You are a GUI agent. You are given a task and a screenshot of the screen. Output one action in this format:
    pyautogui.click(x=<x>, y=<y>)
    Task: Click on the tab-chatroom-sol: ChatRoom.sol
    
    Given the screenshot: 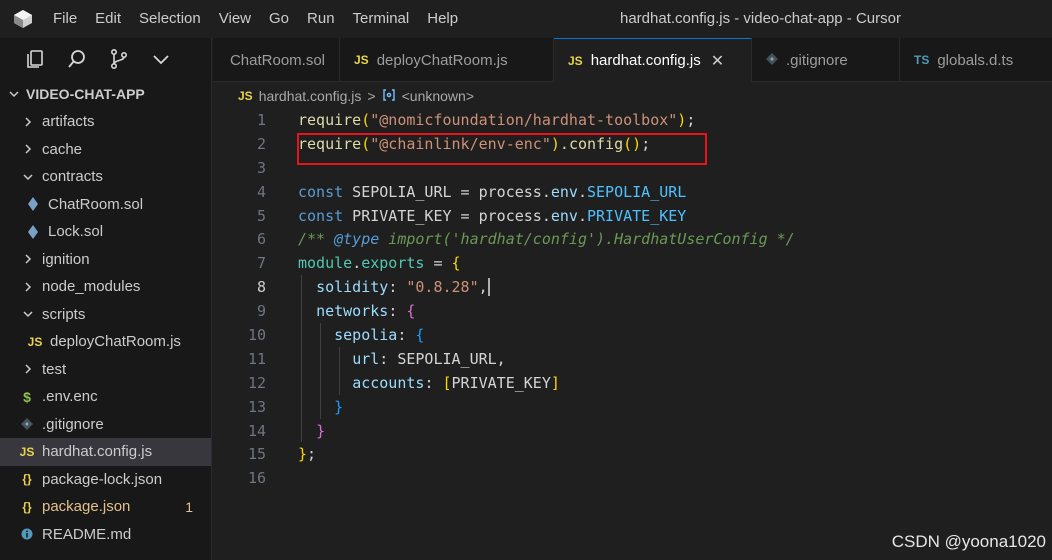 What is the action you would take?
    pyautogui.click(x=276, y=60)
    